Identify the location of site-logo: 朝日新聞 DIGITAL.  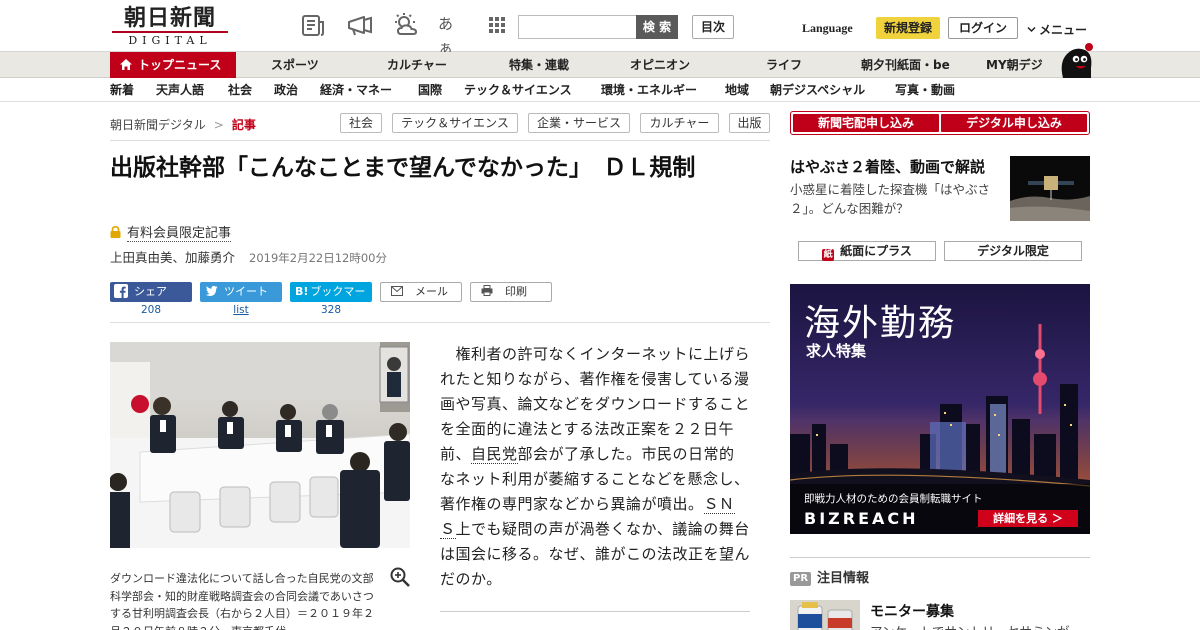
(170, 26).